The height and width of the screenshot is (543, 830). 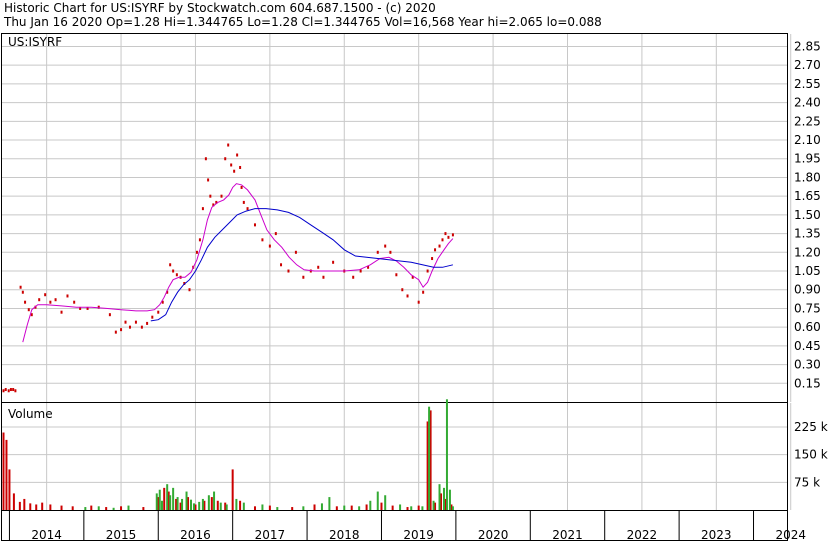 I want to click on year-tick-label: 2019, so click(x=418, y=535).